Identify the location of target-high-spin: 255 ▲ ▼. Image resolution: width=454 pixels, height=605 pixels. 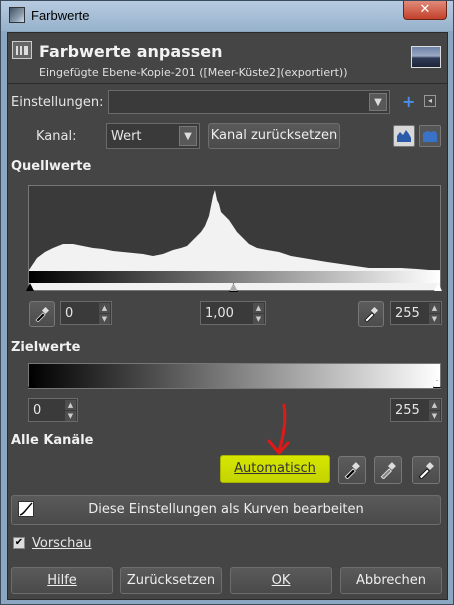
(416, 410).